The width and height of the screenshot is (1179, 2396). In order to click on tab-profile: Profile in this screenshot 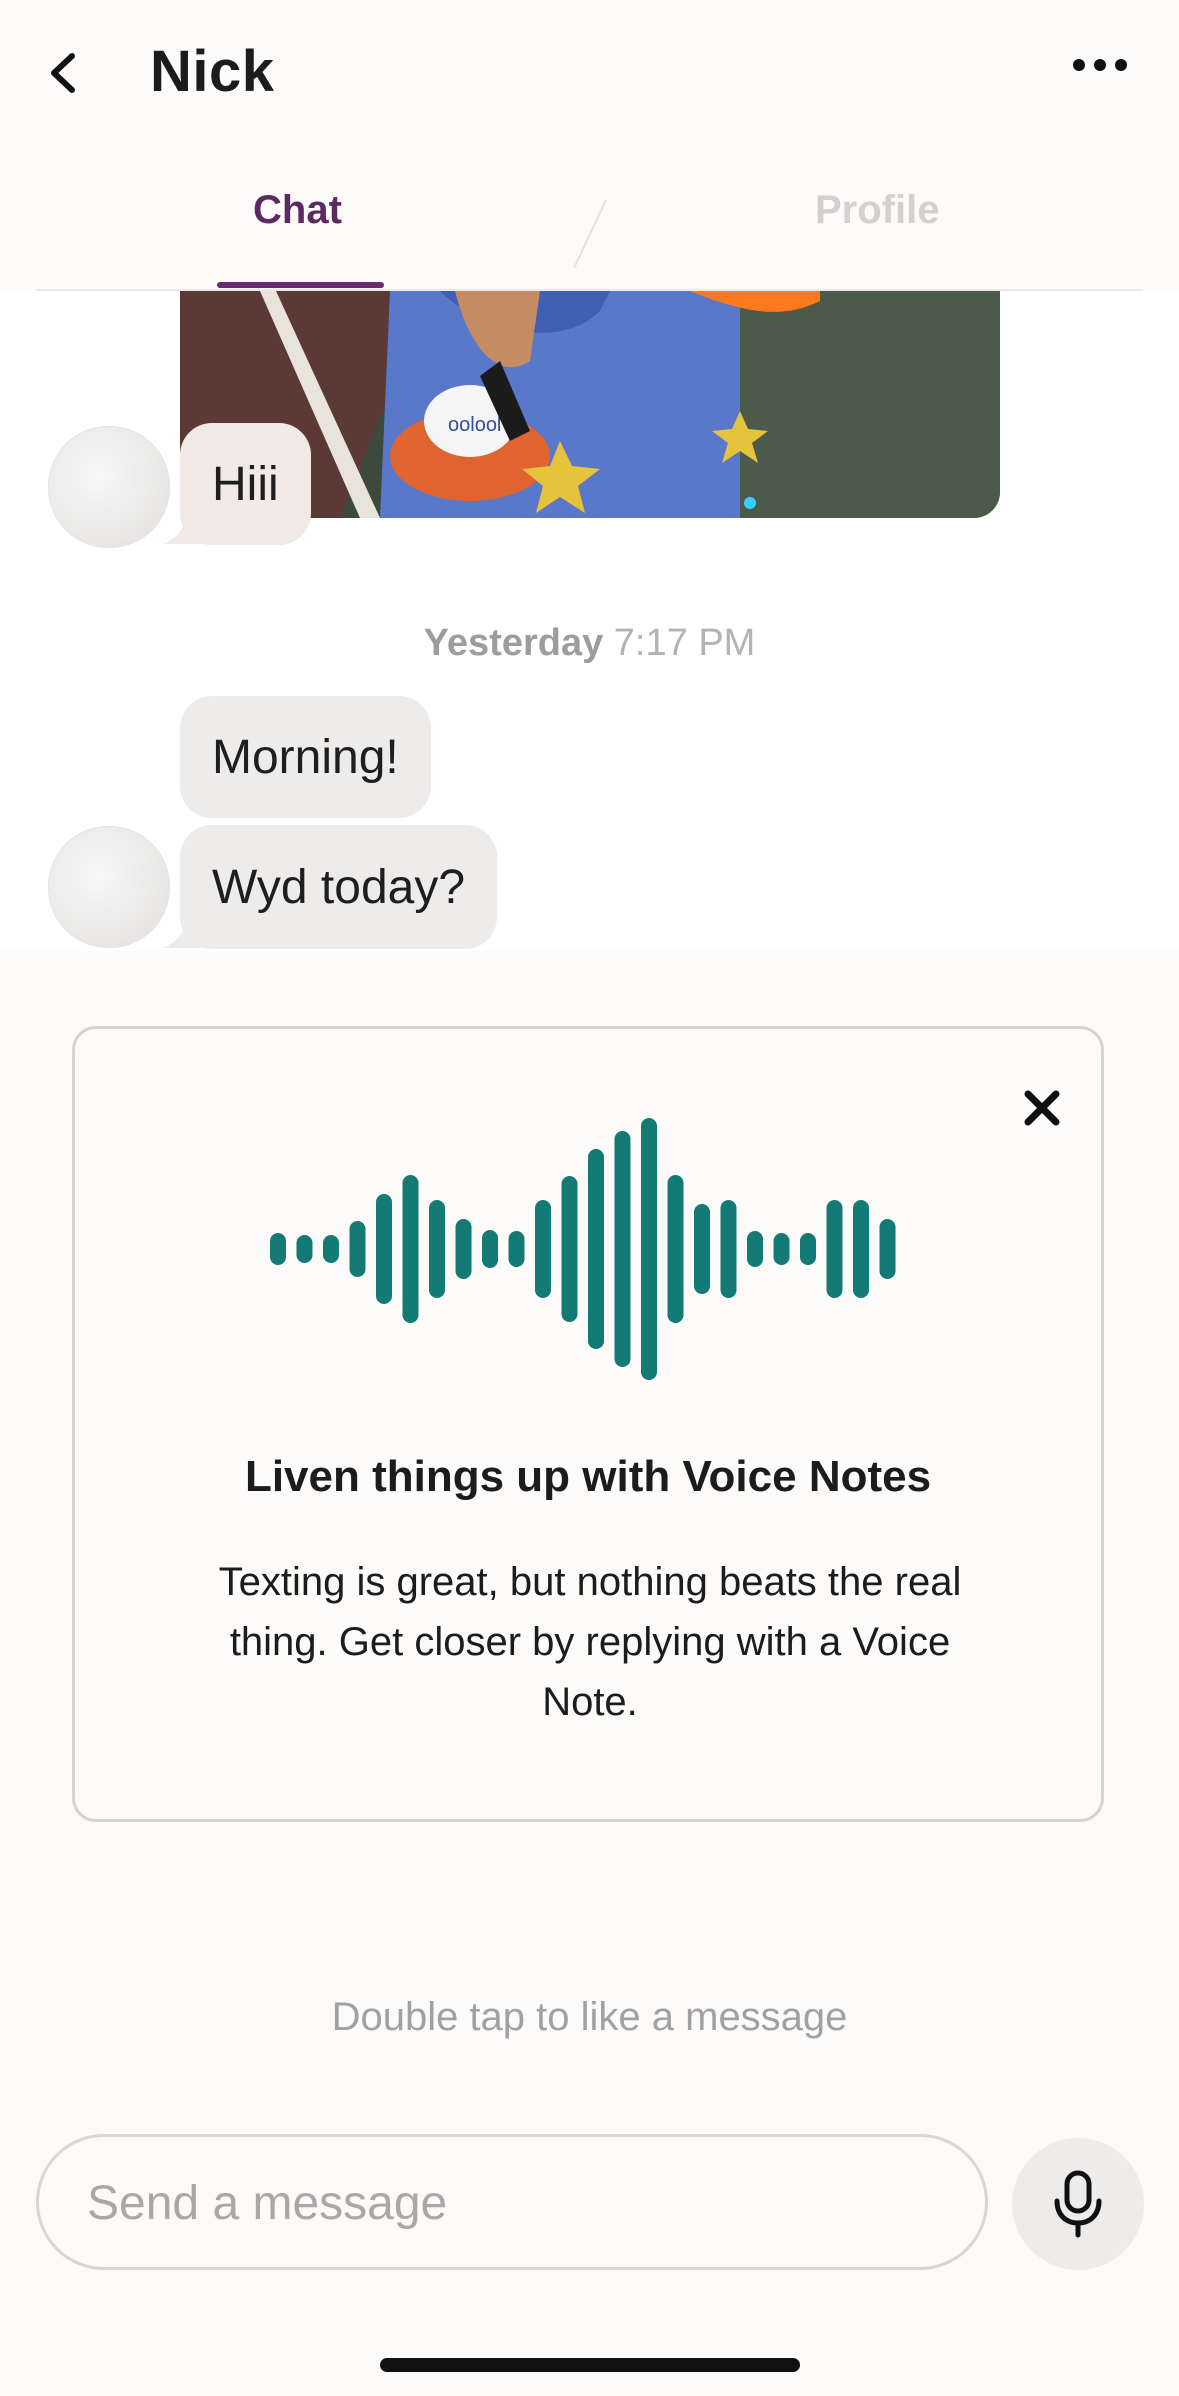, I will do `click(877, 210)`.